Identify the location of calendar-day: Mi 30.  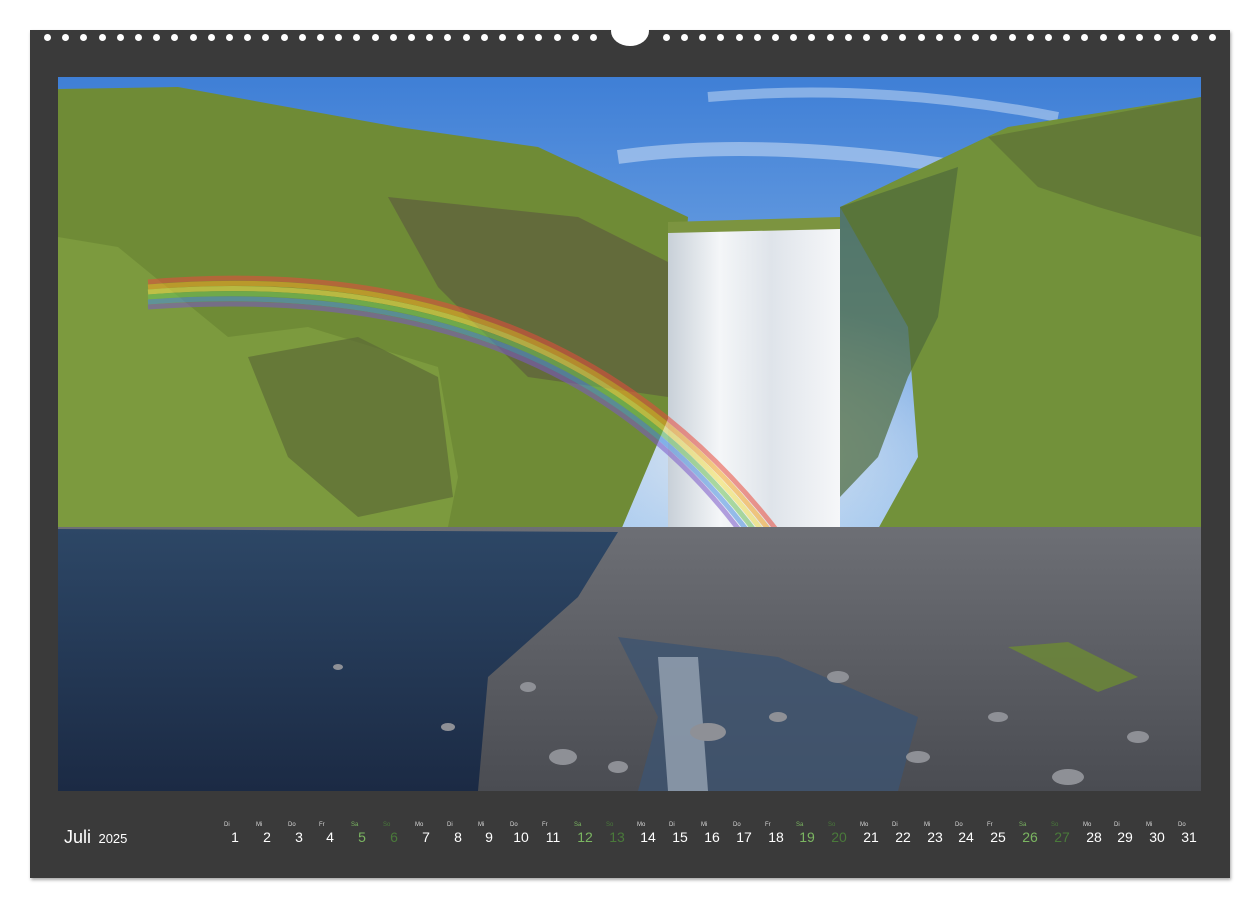
(1160, 835).